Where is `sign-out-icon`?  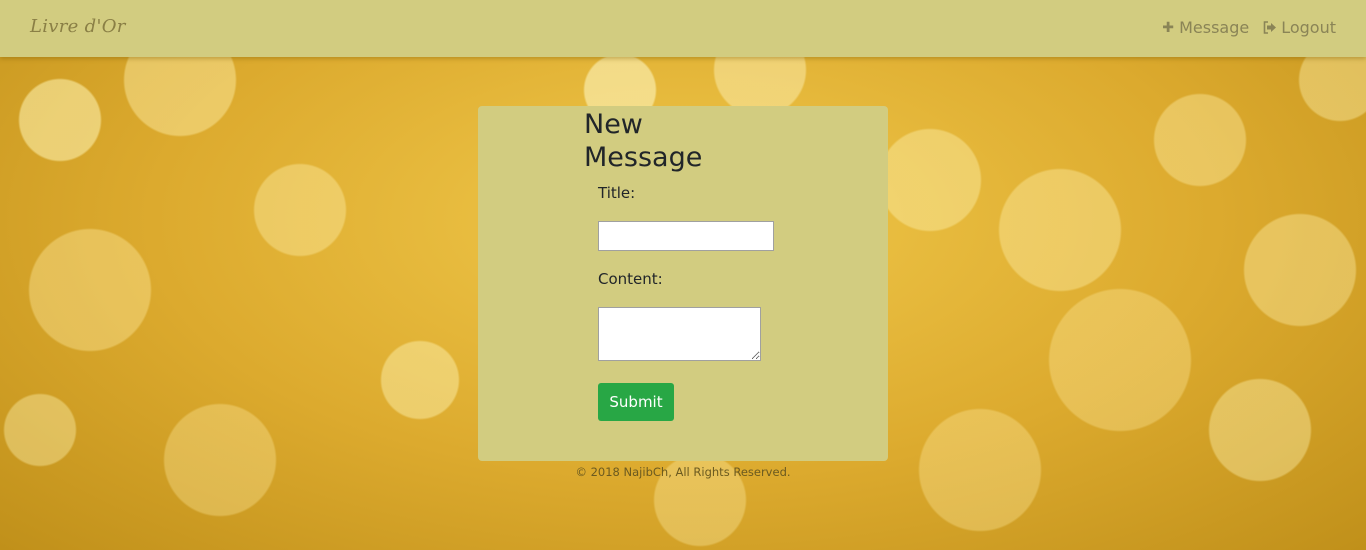
sign-out-icon is located at coordinates (1270, 27).